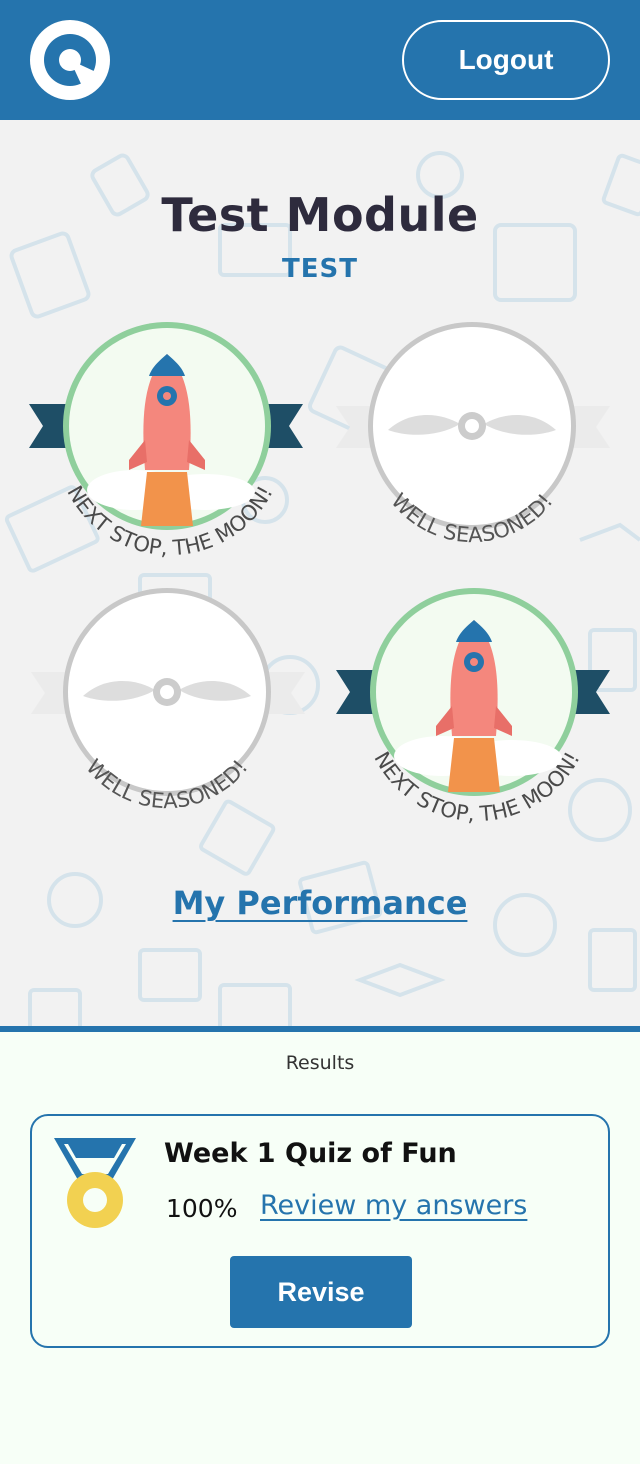 This screenshot has height=1464, width=640. Describe the element at coordinates (310, 1153) in the screenshot. I see `quiz-name: Week 1 Quiz of Fun` at that location.